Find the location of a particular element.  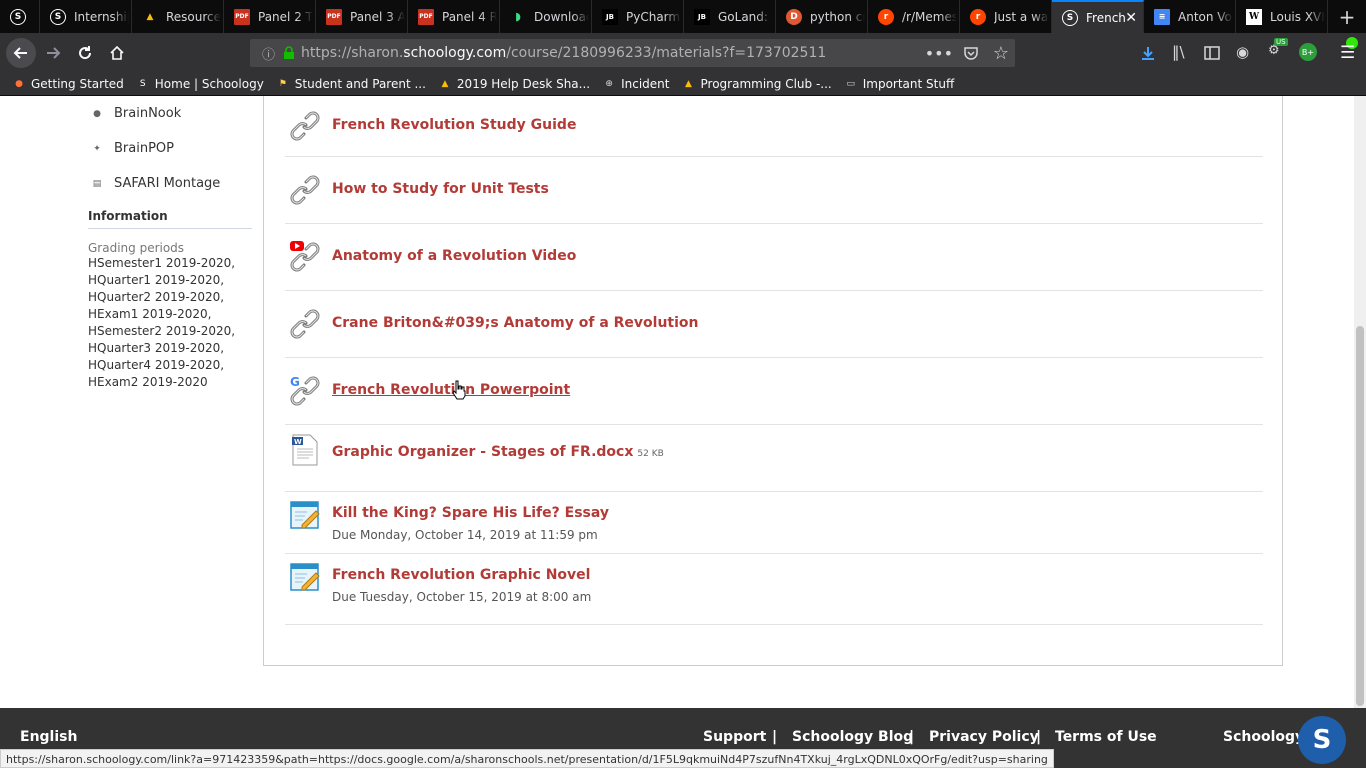

tab-label: Panel 4 R is located at coordinates (469, 16).